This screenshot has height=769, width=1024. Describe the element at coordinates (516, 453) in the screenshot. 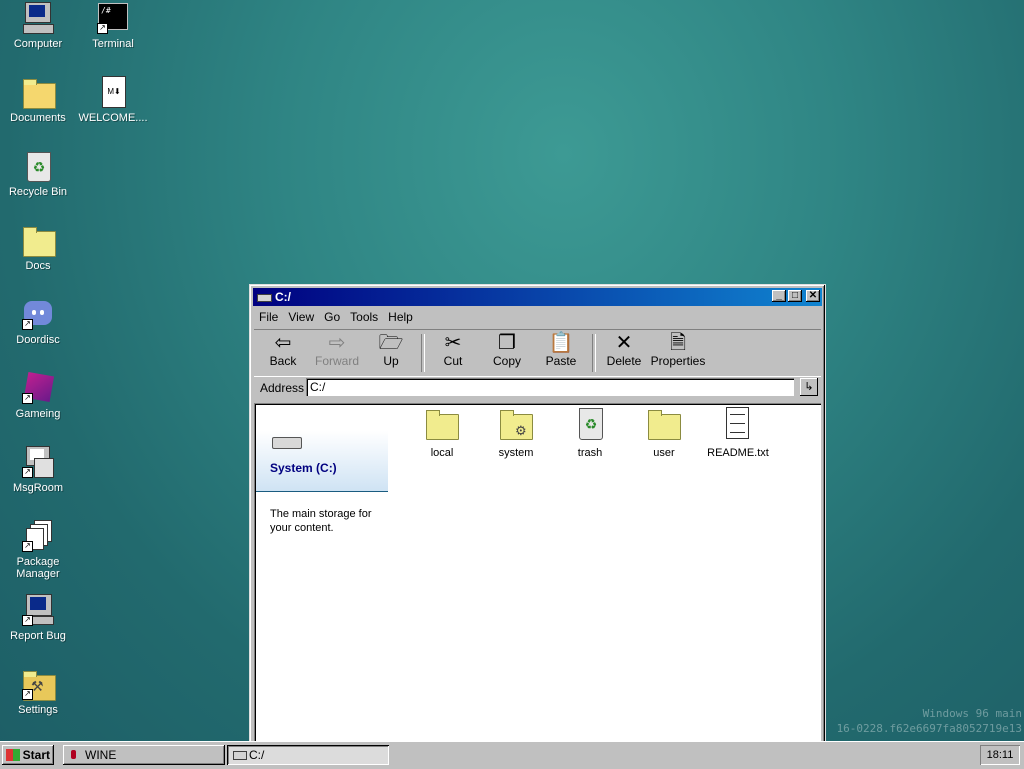

I see `file-name: system` at that location.